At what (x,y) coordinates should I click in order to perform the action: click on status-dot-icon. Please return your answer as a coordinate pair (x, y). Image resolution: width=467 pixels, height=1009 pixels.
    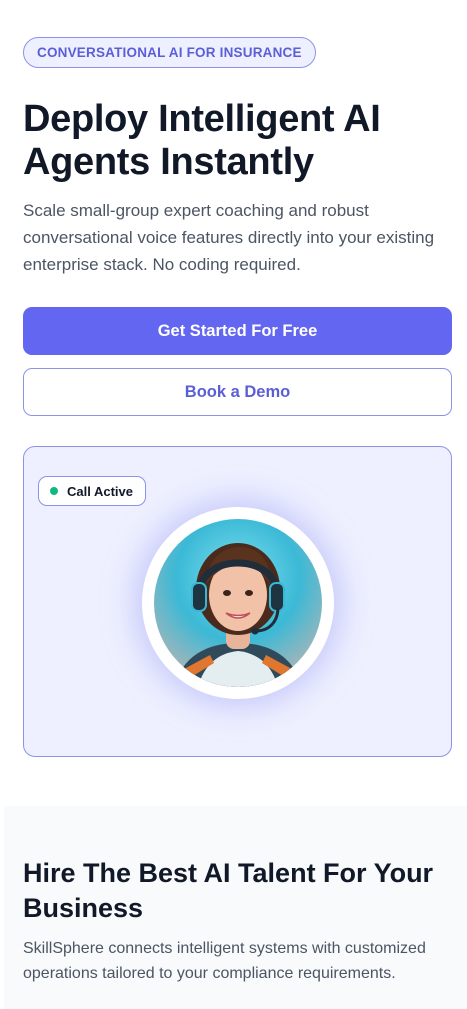
    Looking at the image, I should click on (54, 491).